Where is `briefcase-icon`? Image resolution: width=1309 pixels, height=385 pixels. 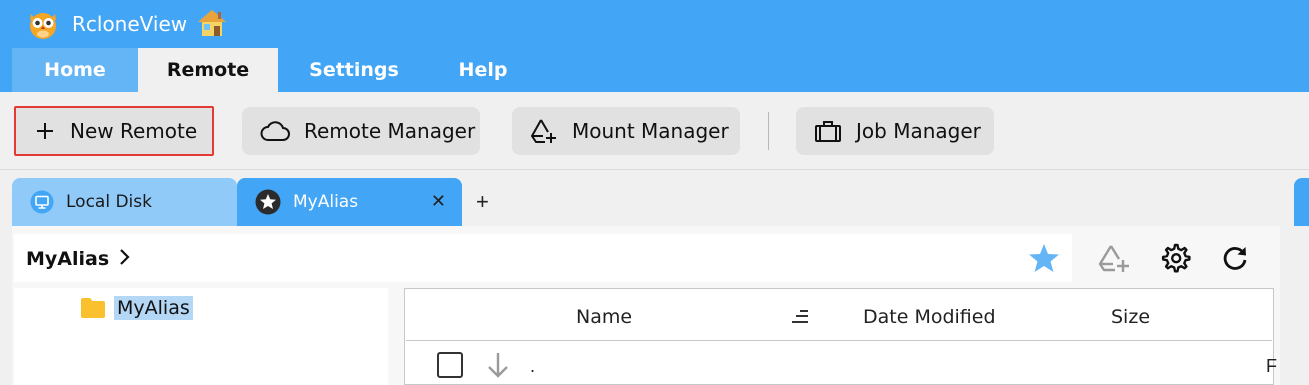
briefcase-icon is located at coordinates (828, 131).